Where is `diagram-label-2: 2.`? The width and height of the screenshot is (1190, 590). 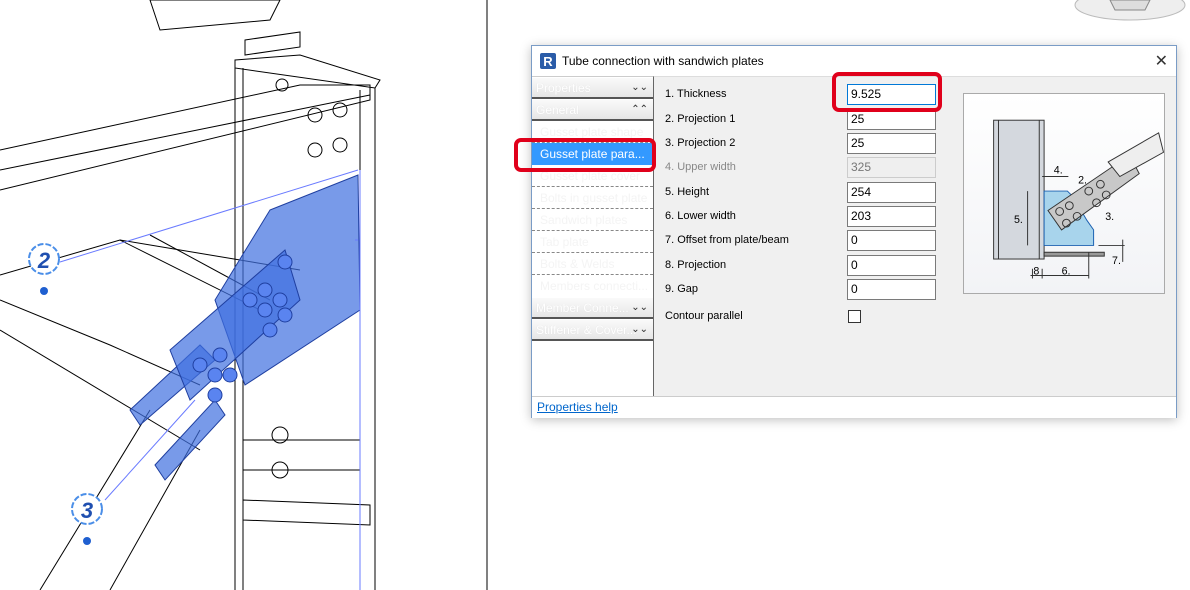 diagram-label-2: 2. is located at coordinates (1082, 180).